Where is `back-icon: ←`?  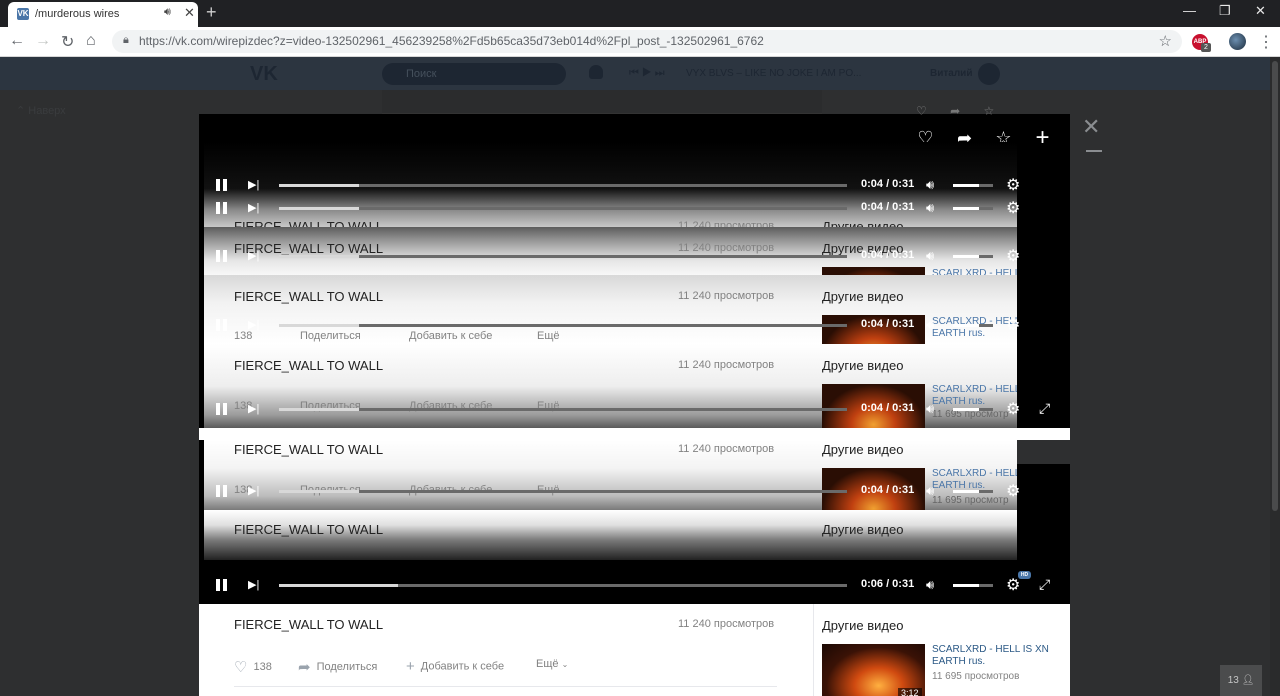
back-icon: ← is located at coordinates (17, 41).